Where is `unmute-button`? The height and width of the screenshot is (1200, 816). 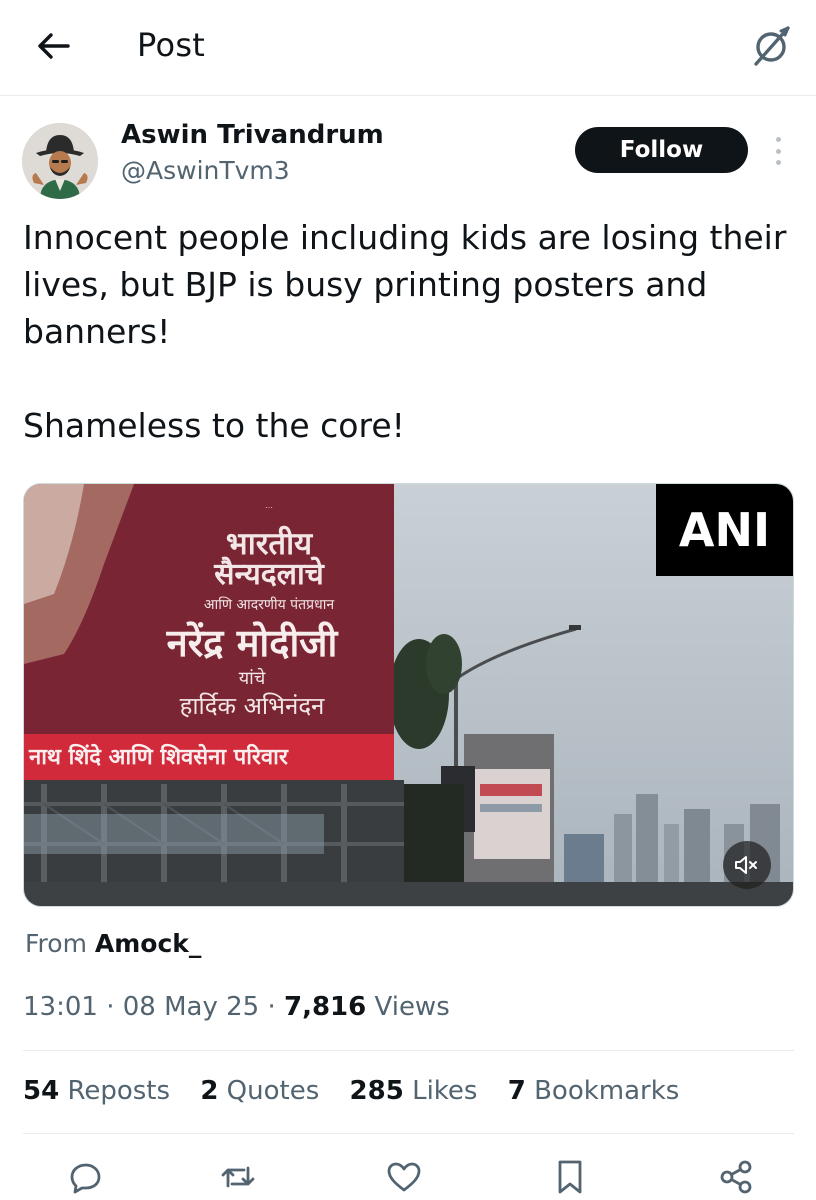 unmute-button is located at coordinates (747, 865).